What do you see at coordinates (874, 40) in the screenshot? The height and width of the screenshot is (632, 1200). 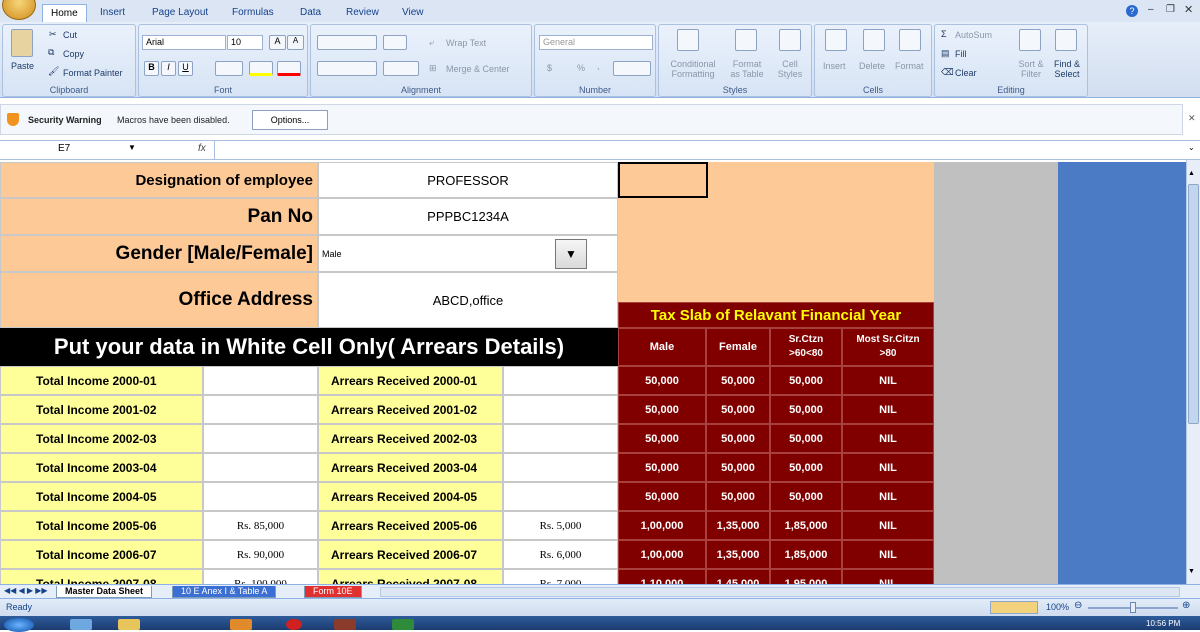 I see `delete-cells-icon` at bounding box center [874, 40].